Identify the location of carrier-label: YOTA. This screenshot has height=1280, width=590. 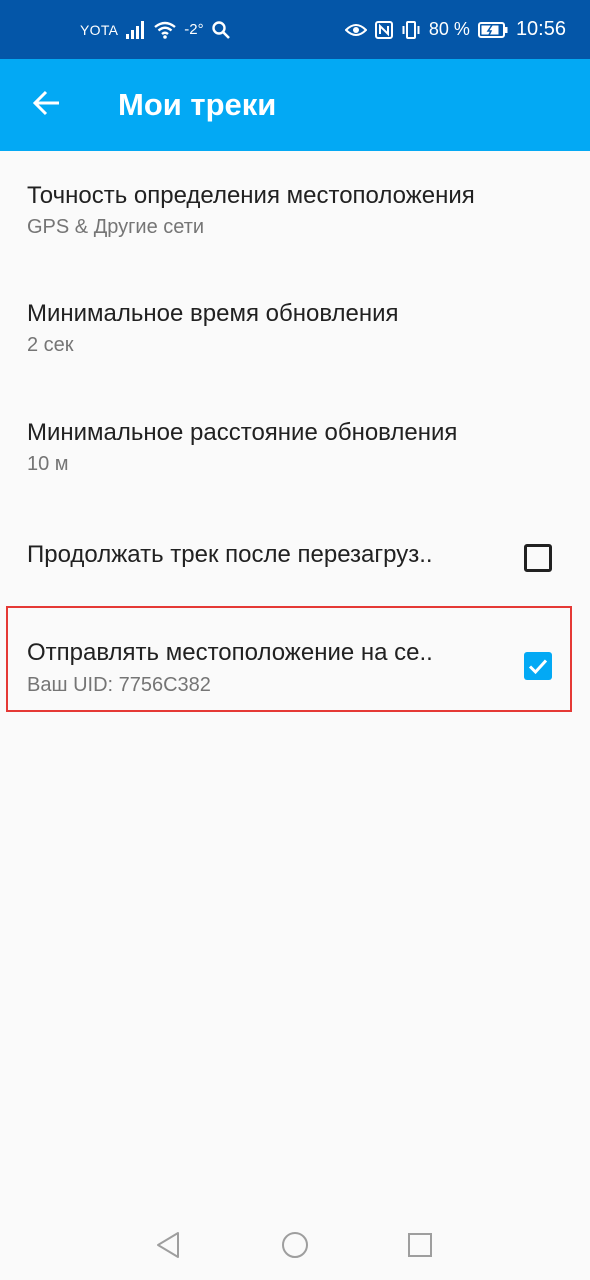
(99, 29).